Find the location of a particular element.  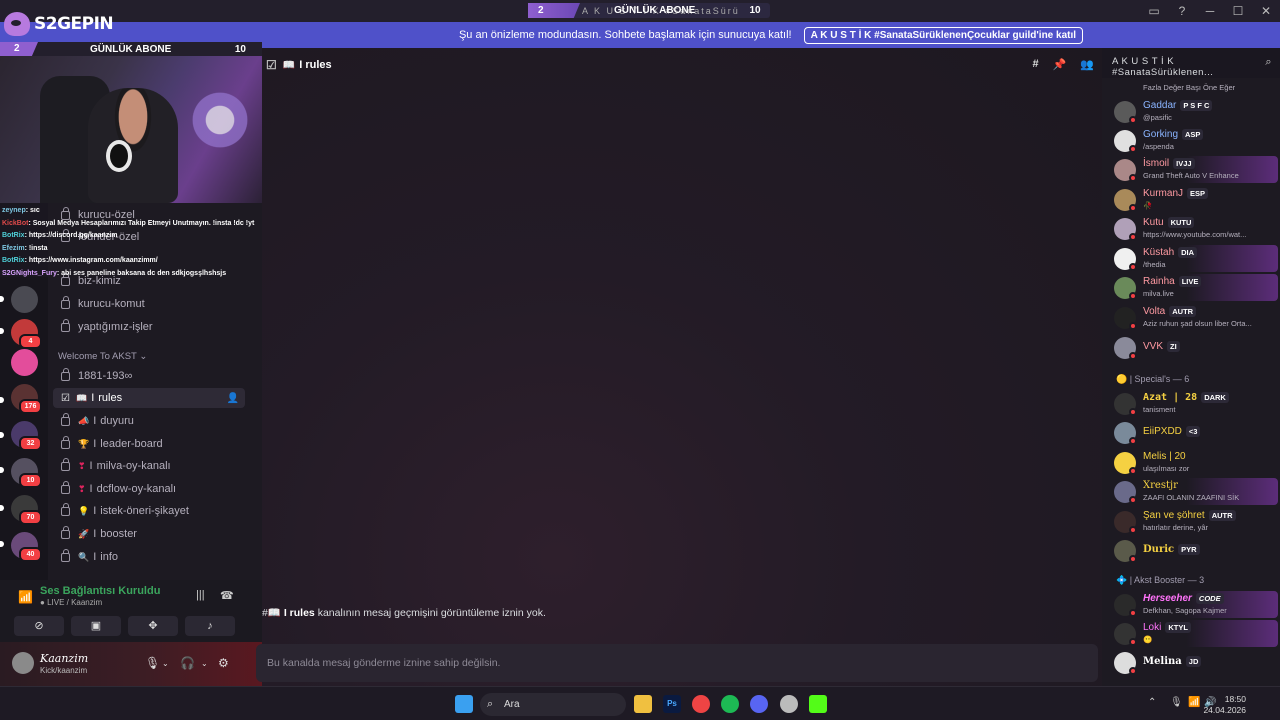

file-explorer-icon is located at coordinates (643, 704).